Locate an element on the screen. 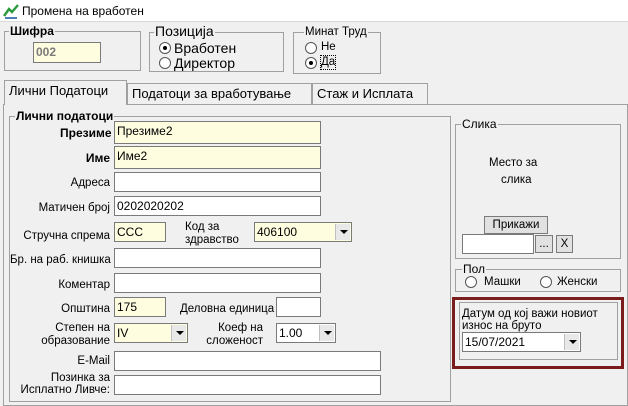  licni-podatoci-label: Лични податоци is located at coordinates (65, 116).